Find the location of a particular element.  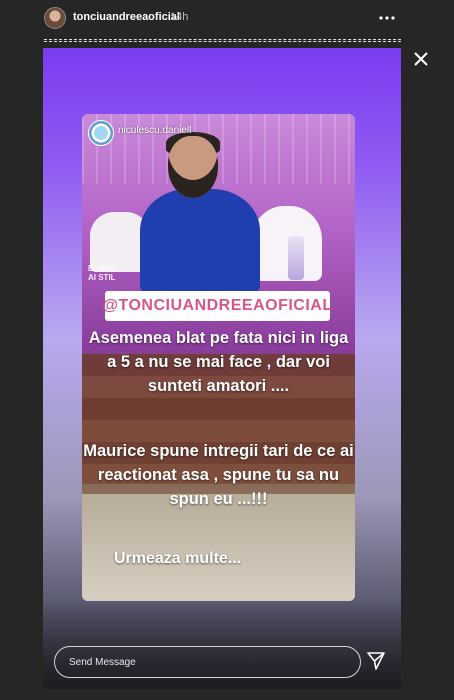

embedded-username: niculescu.daniell is located at coordinates (155, 130).